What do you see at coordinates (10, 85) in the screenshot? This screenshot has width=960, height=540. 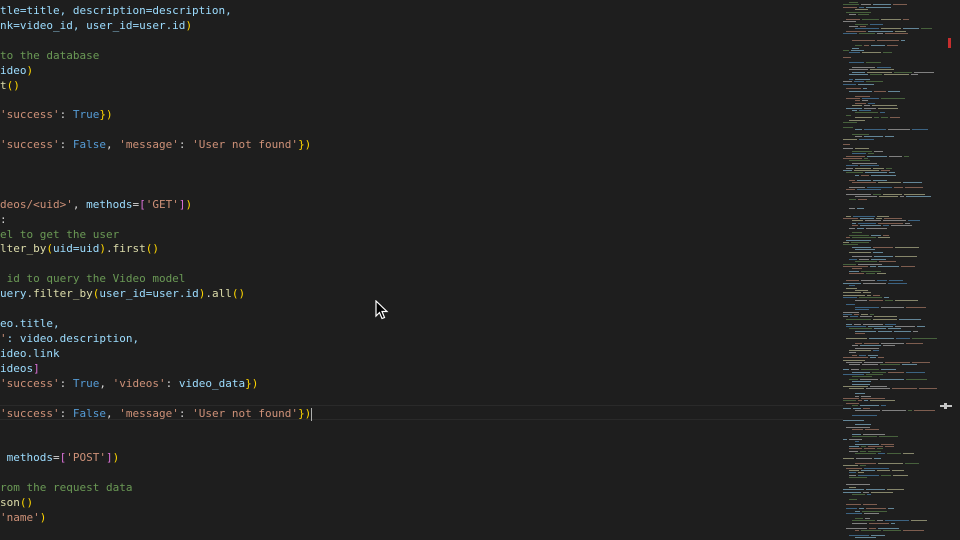 I see `code-line: t()` at bounding box center [10, 85].